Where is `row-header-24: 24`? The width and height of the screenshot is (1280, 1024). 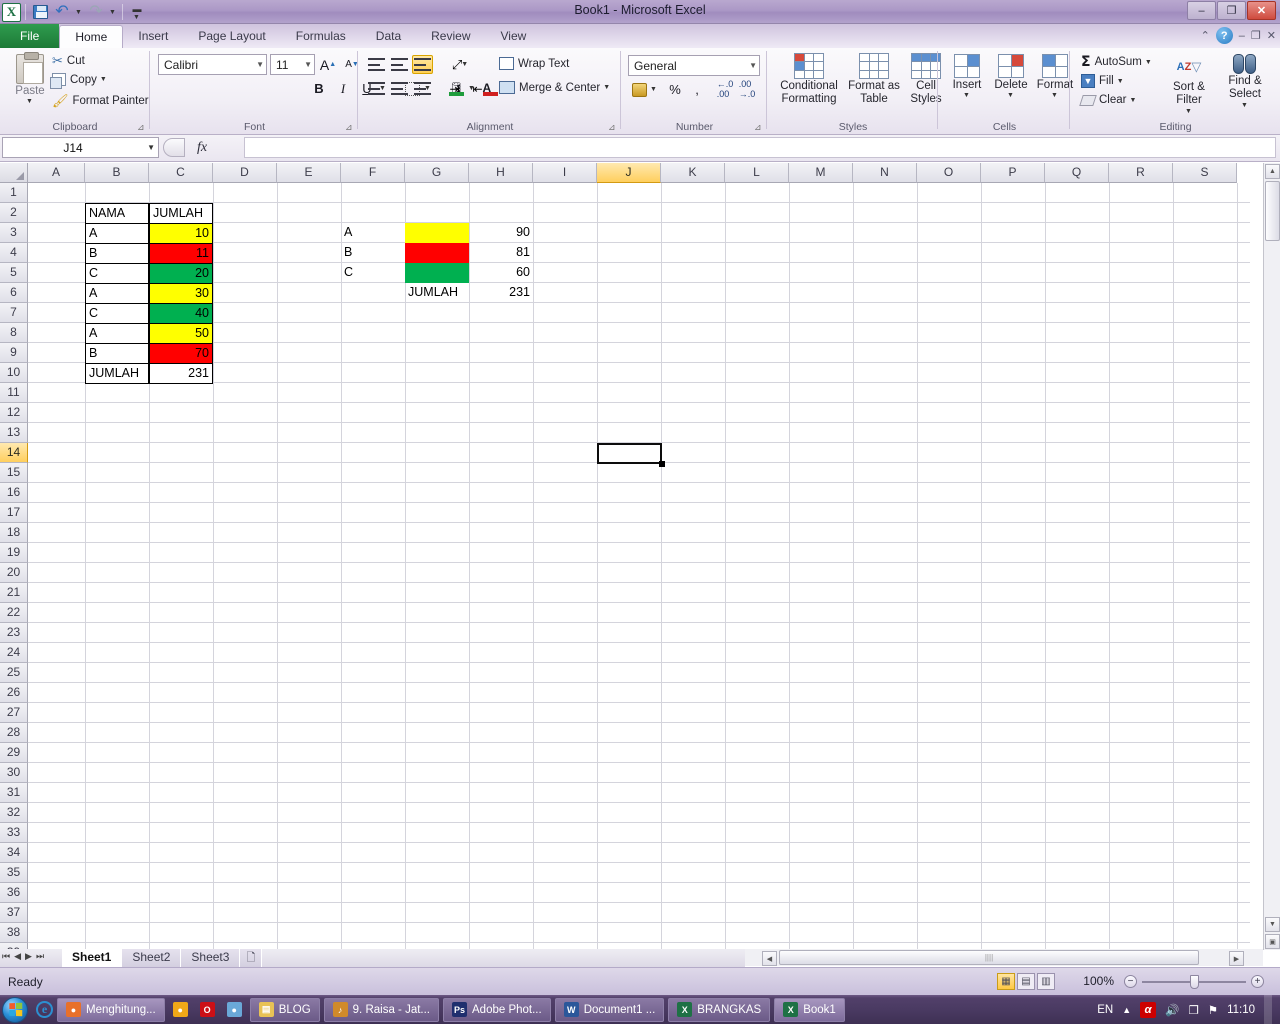 row-header-24: 24 is located at coordinates (14, 653).